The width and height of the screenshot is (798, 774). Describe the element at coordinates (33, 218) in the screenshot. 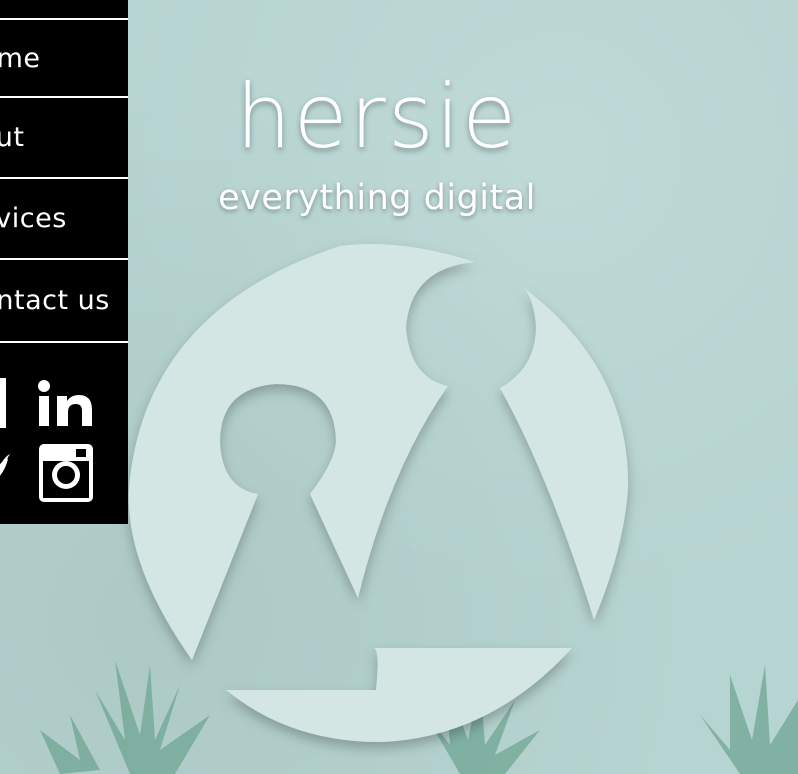

I see `nav-item-label: services` at that location.